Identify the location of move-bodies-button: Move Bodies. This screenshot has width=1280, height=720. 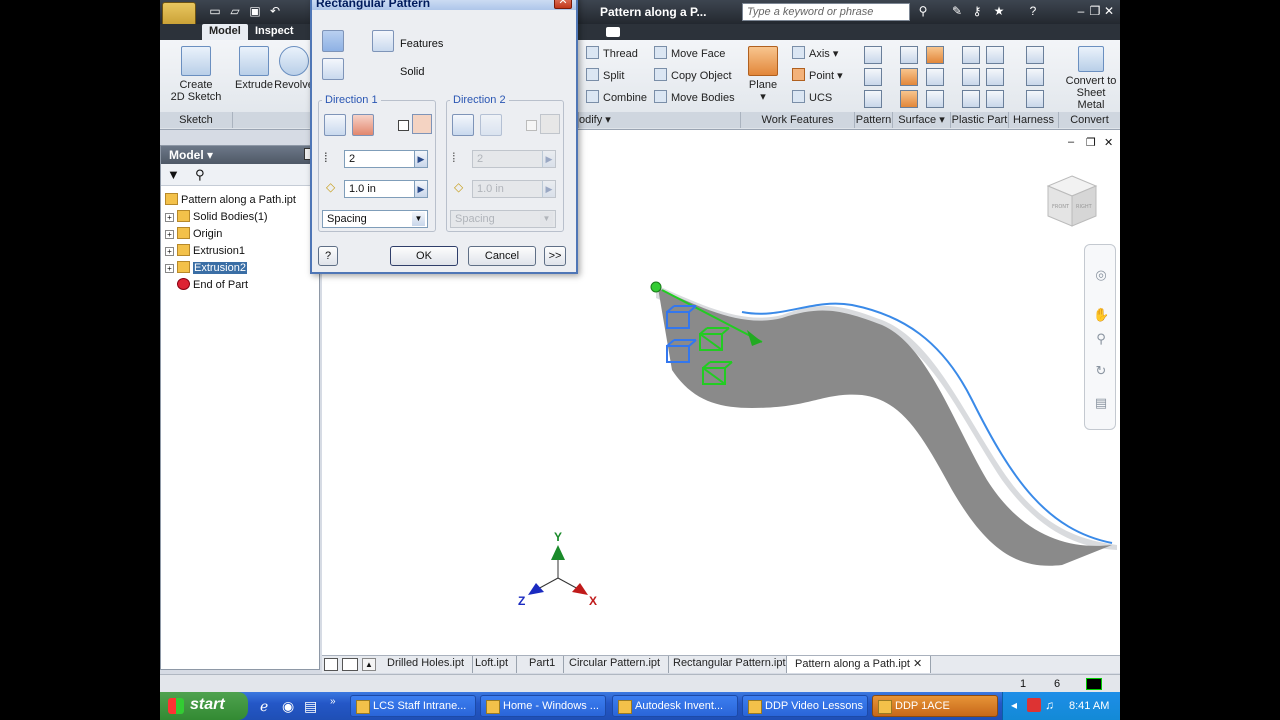
(694, 99).